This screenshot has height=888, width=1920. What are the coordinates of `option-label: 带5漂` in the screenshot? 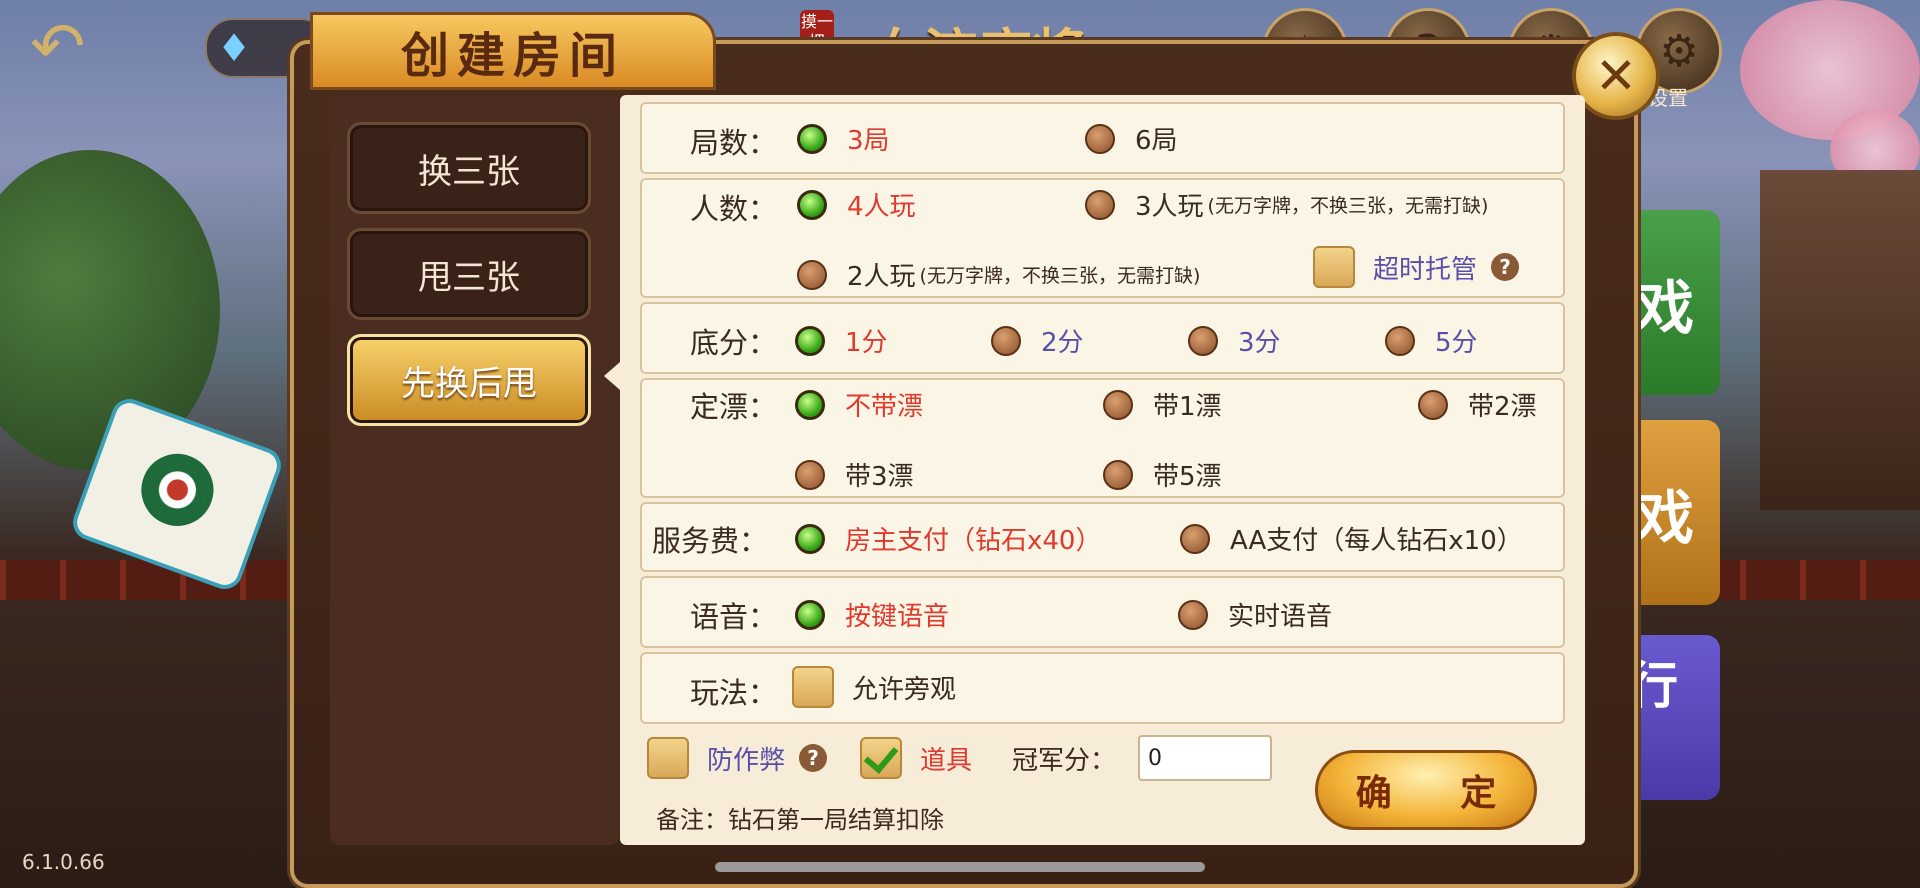 It's located at (1187, 477).